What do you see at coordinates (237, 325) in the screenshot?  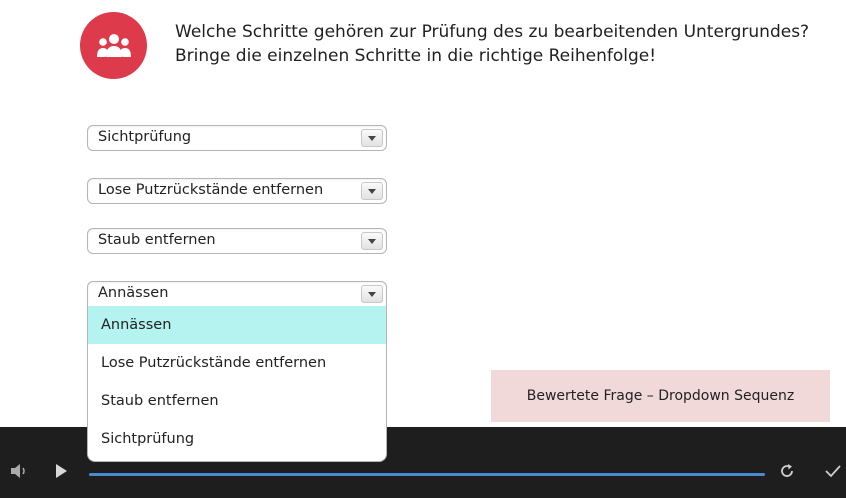 I see `dropdown-option: Annässen` at bounding box center [237, 325].